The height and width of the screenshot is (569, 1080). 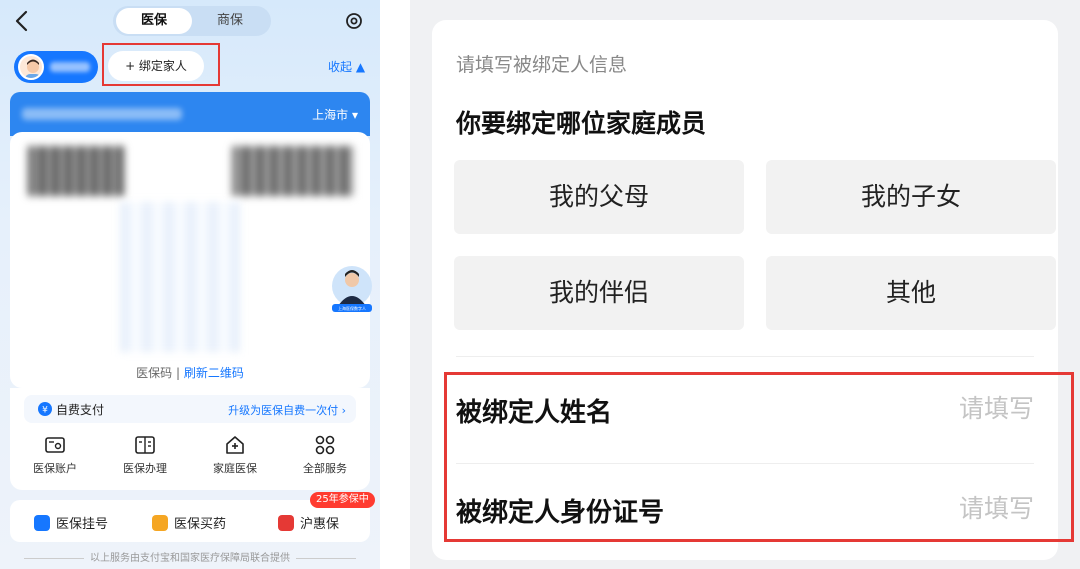 I want to click on quick-label: 医保挂号, so click(x=82, y=524).